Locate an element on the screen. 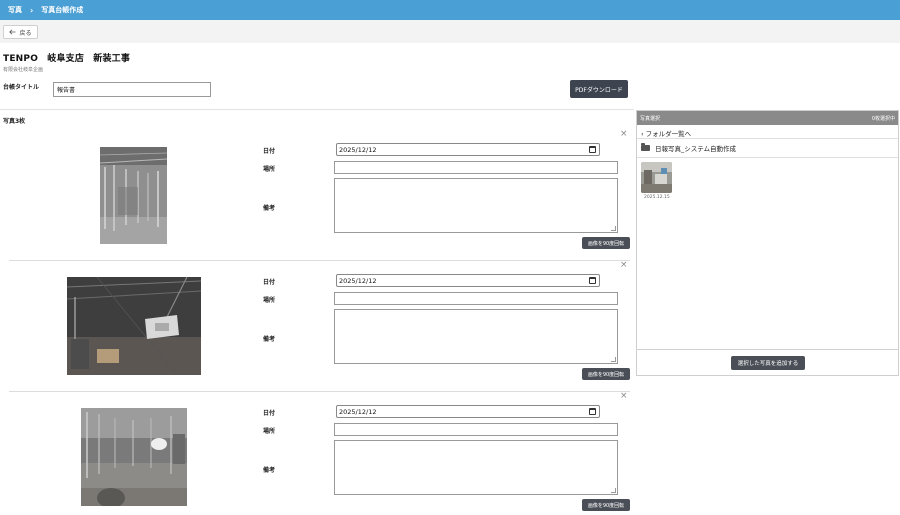 This screenshot has height=515, width=900. selected-count: 0枚選択中 is located at coordinates (883, 118).